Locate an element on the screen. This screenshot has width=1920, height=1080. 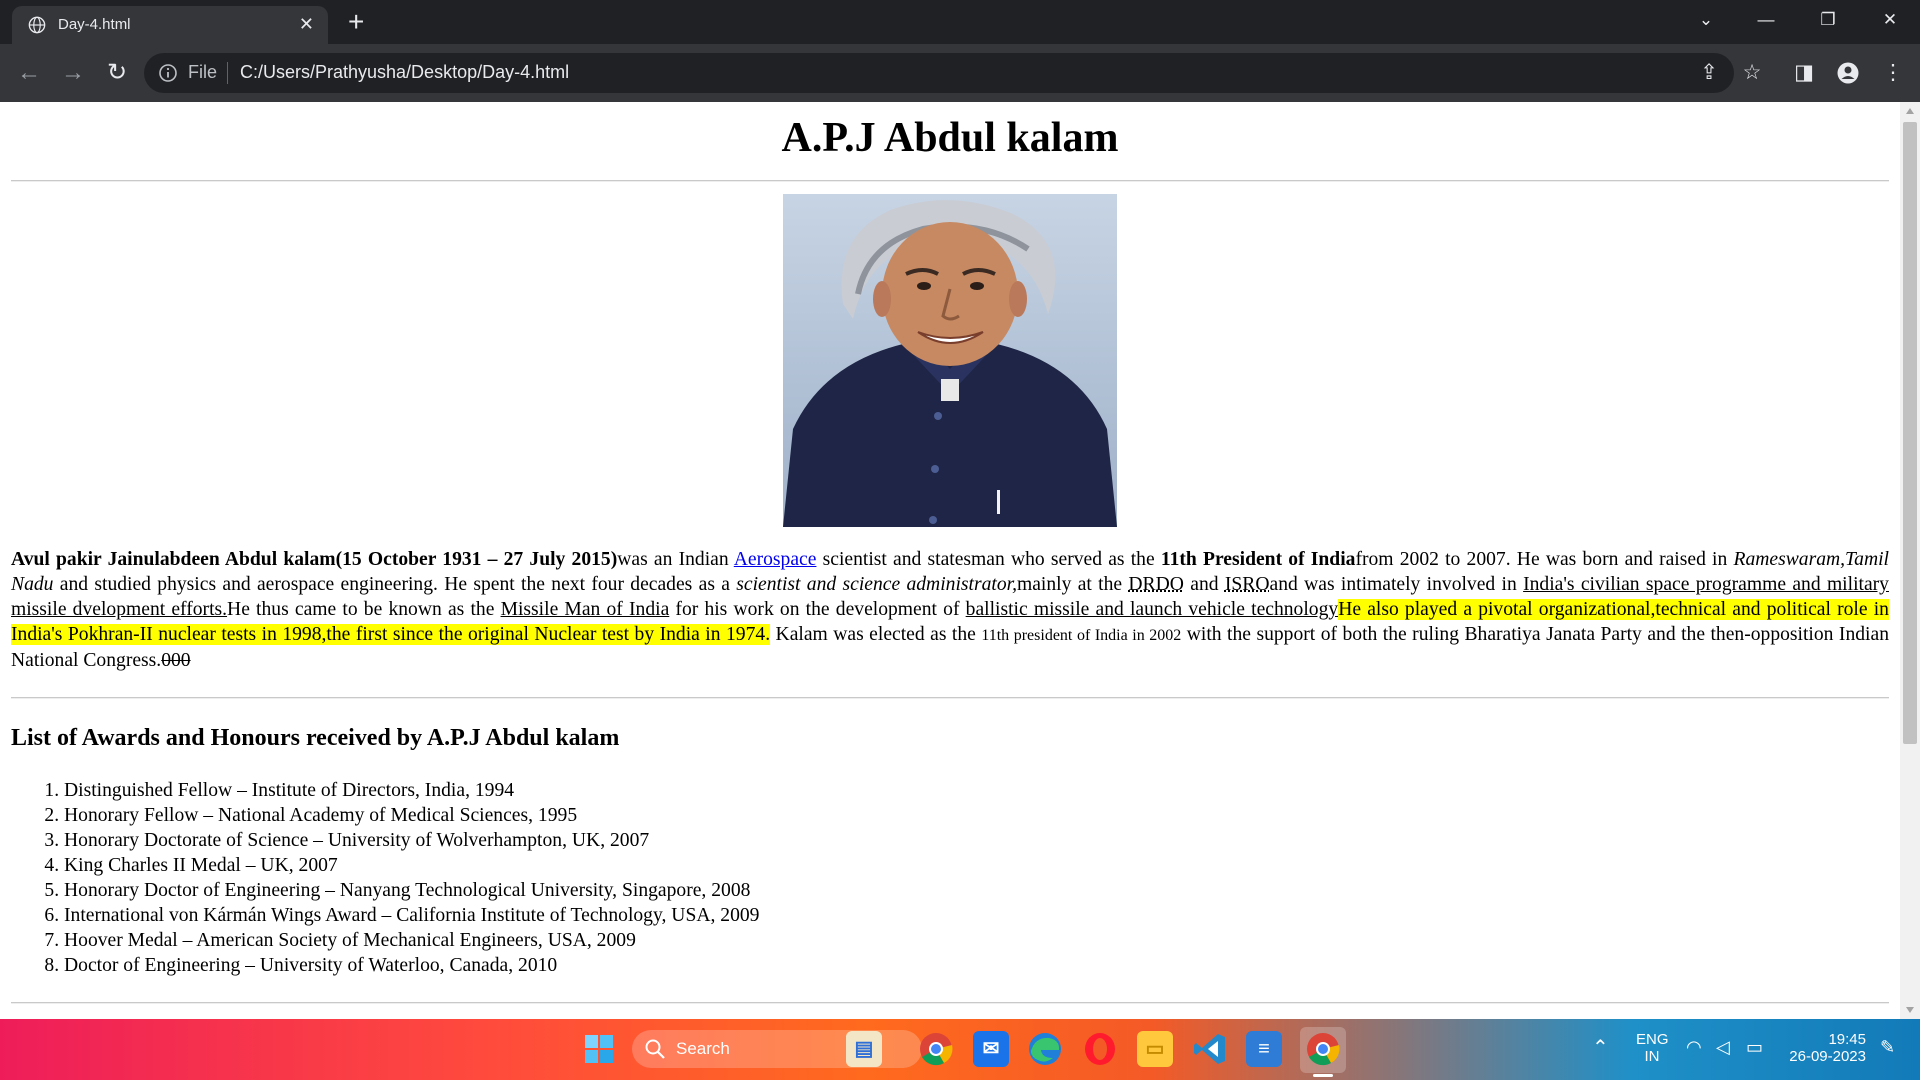
bio-text: and is located at coordinates (1204, 584).